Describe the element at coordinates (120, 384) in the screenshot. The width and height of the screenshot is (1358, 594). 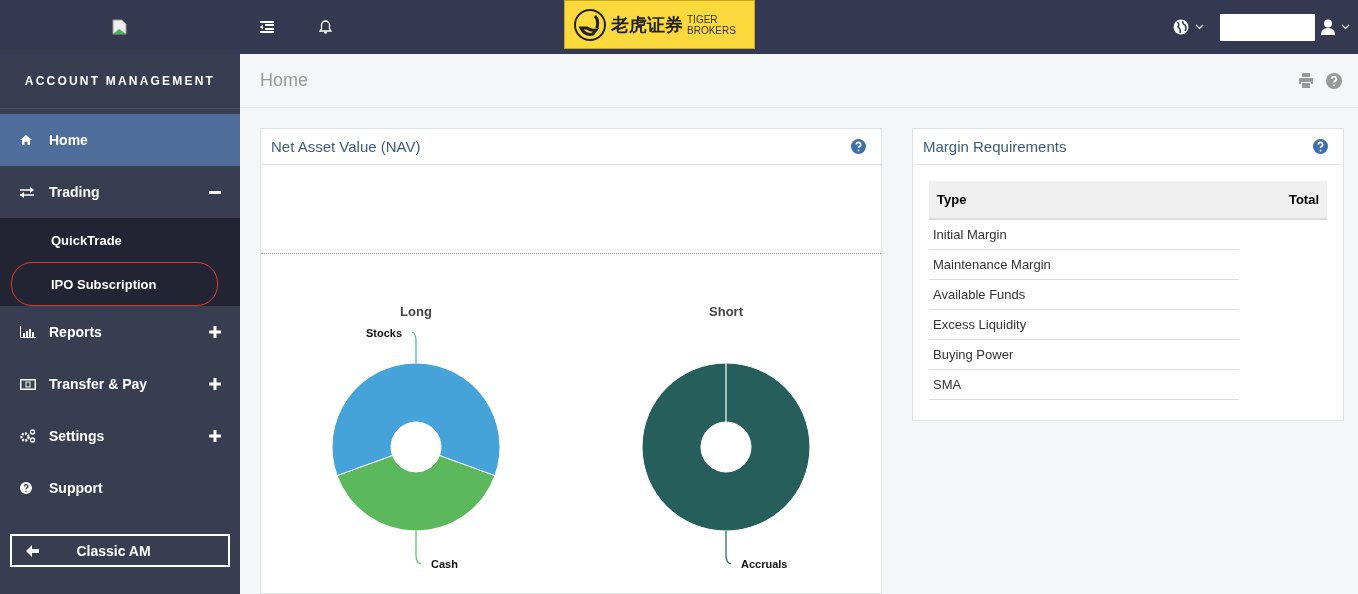
I see `sidebar-item: Transfer & Pay` at that location.